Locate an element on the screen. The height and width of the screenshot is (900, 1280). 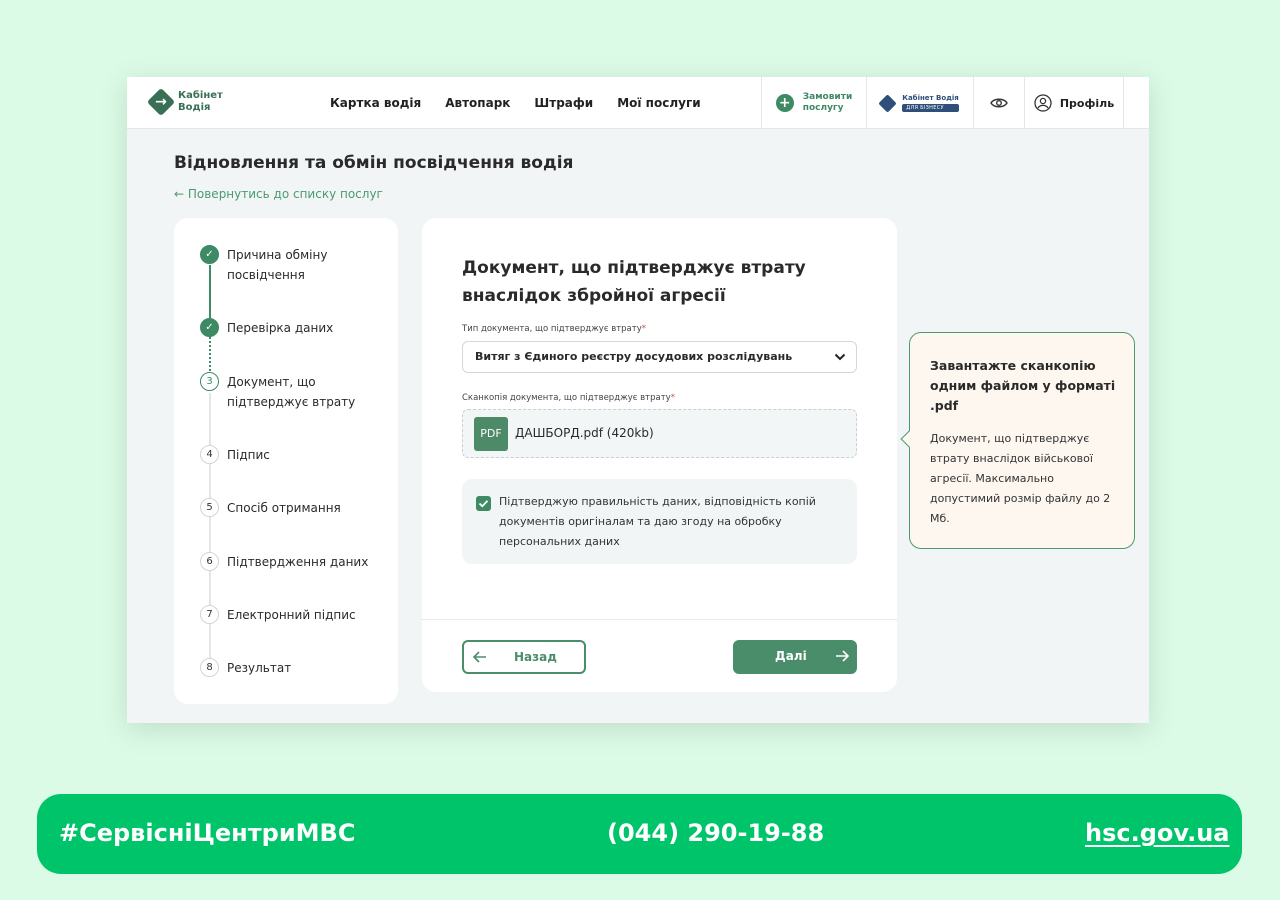
nav-fines: Штрафи is located at coordinates (563, 103).